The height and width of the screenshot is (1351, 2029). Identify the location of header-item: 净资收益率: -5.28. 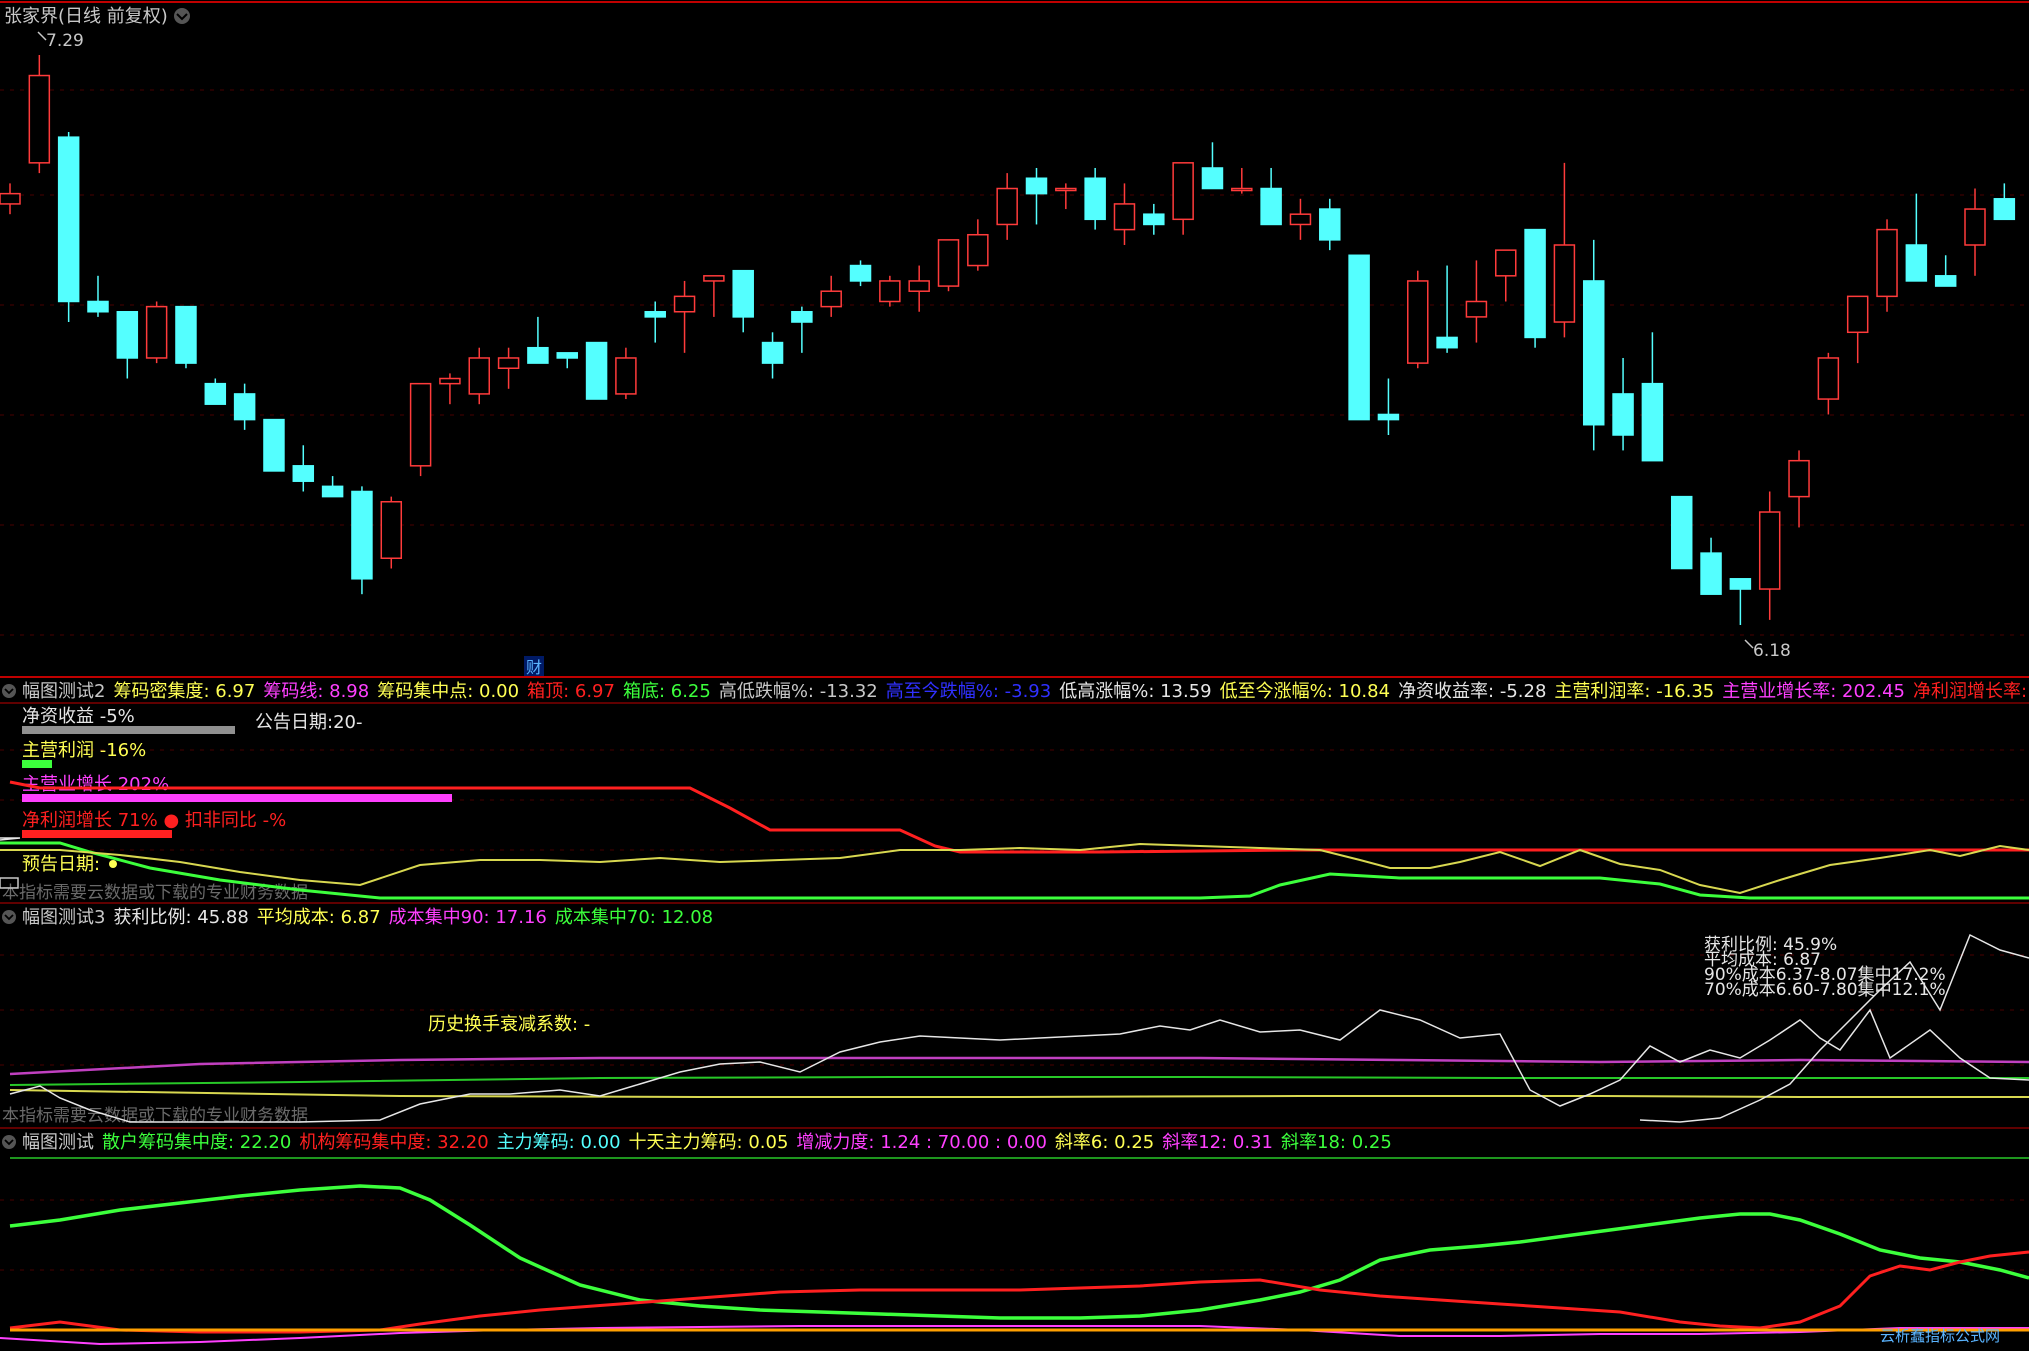
(1472, 691).